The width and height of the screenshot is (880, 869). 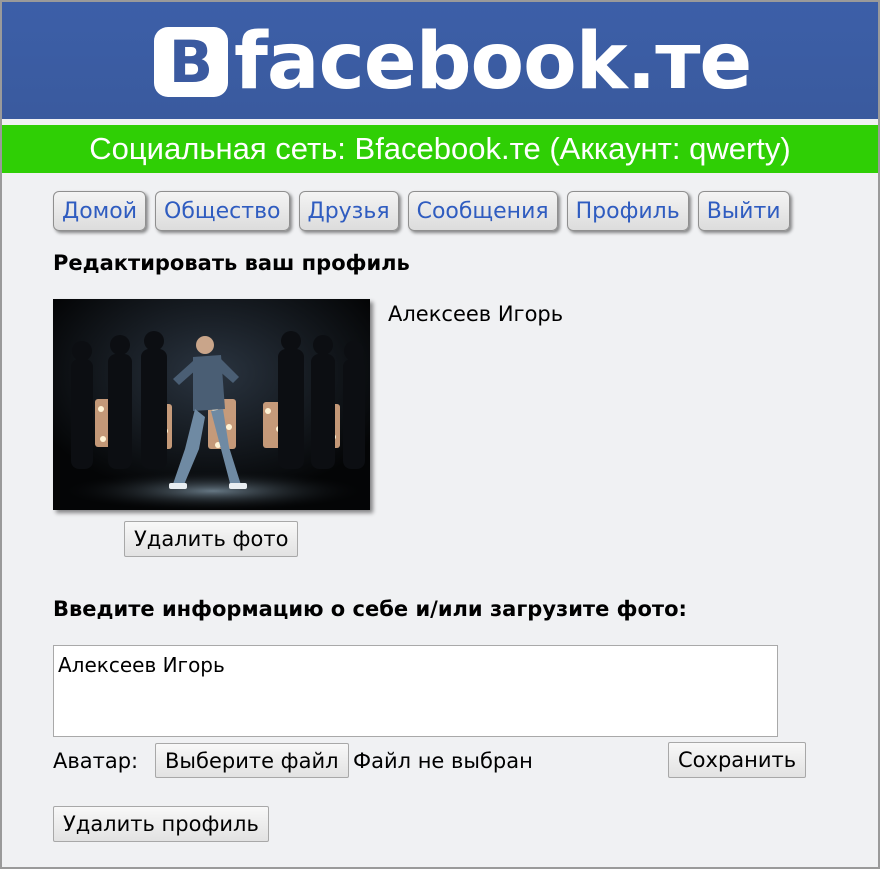 I want to click on nav-messages-button: Сообщения, so click(x=482, y=211).